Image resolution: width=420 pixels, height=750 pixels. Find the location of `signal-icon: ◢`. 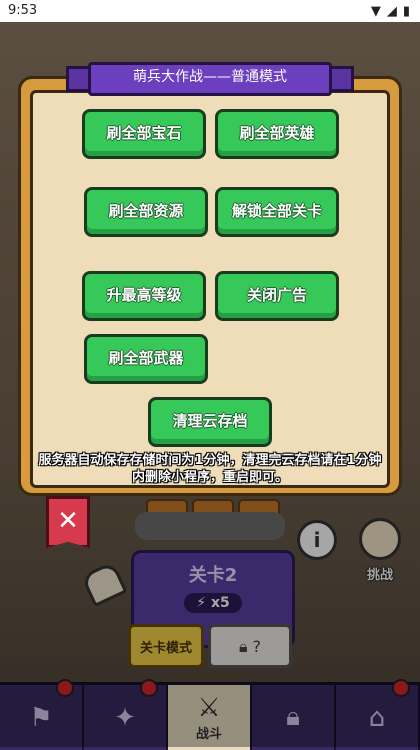

signal-icon: ◢ is located at coordinates (391, 11).